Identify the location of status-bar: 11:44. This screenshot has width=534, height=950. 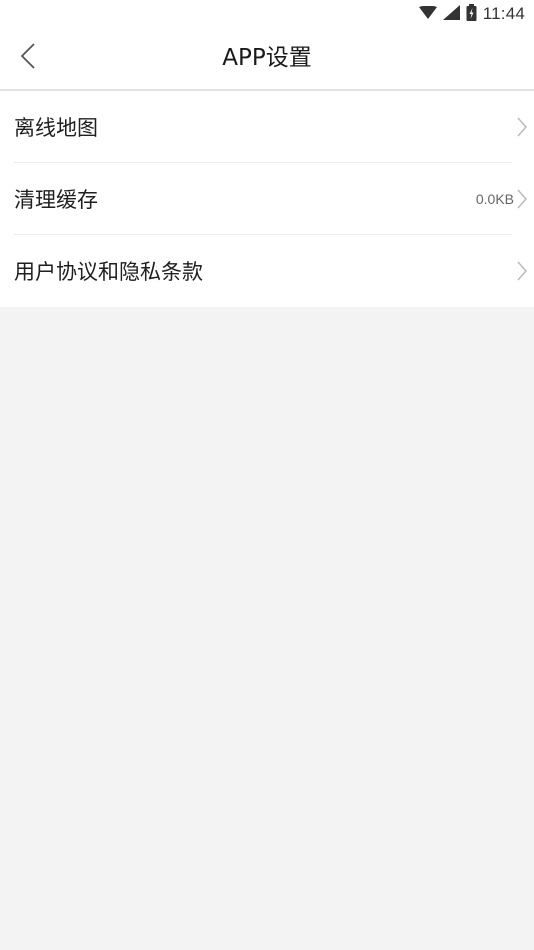
(267, 14).